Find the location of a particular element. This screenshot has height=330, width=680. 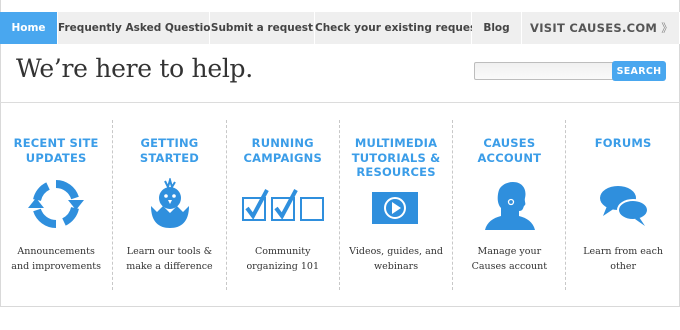

topic-title: MULTIMEDIA TUTORIALS & RESOURCES is located at coordinates (396, 158).